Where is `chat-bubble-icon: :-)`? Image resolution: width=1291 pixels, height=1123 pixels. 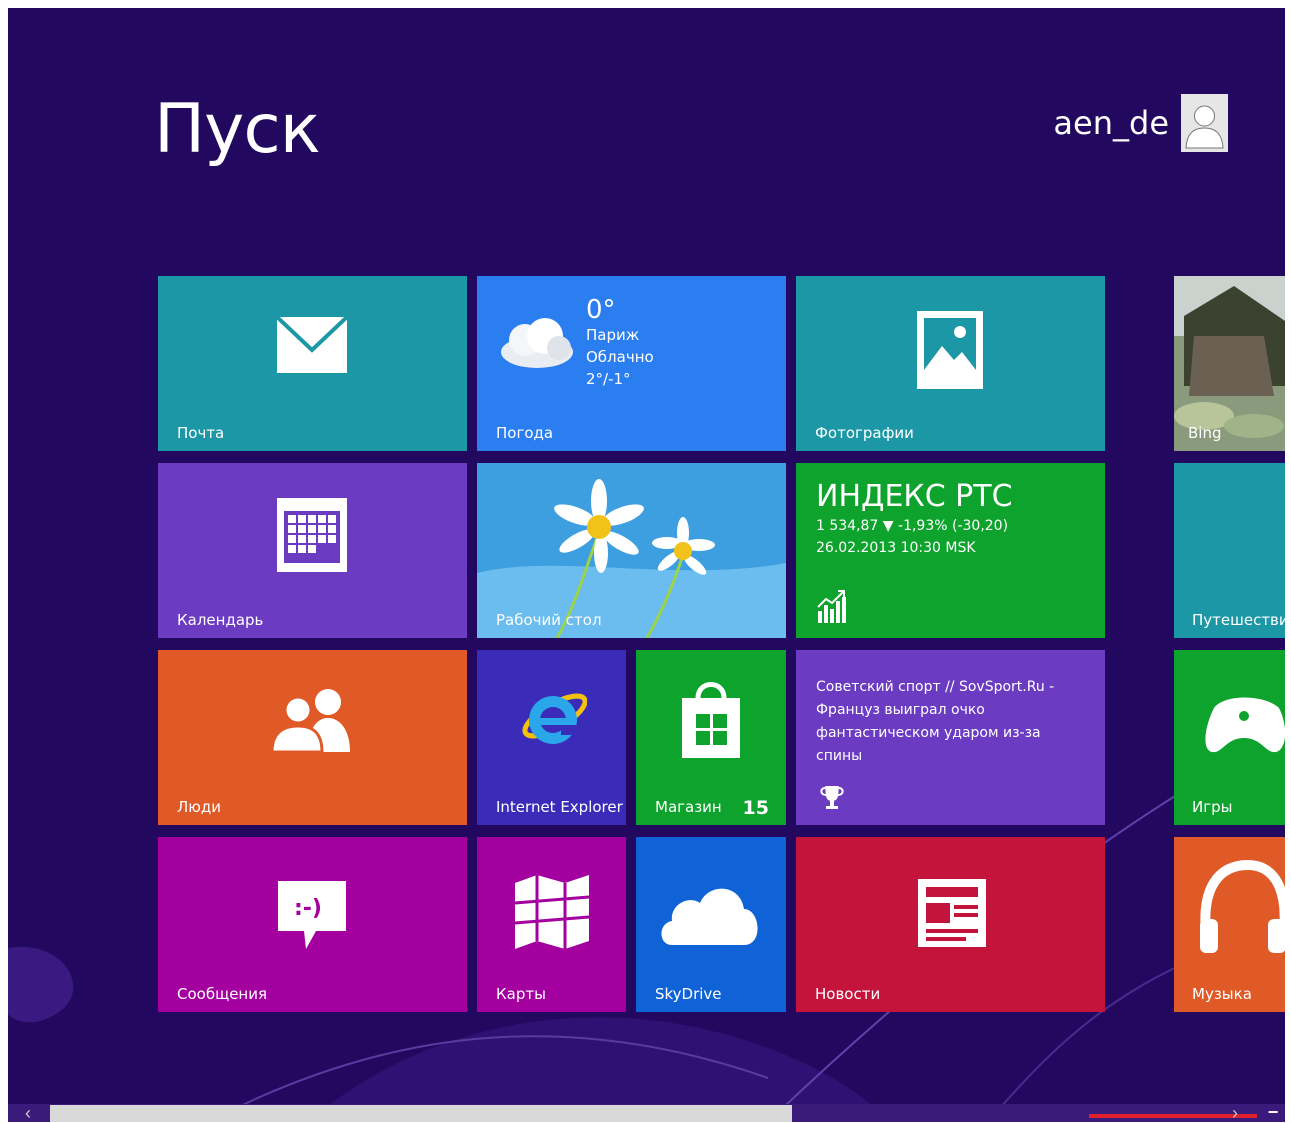
chat-bubble-icon: :-) is located at coordinates (312, 915).